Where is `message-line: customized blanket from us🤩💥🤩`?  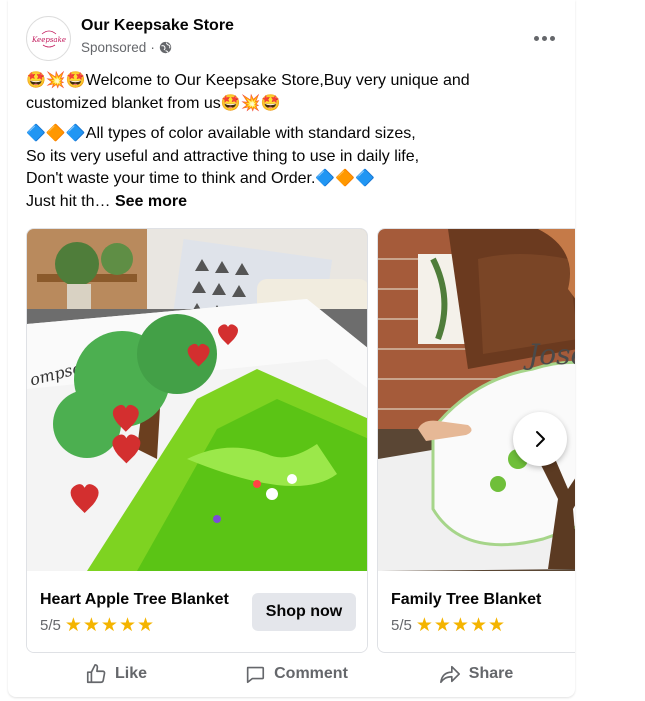 message-line: customized blanket from us🤩💥🤩 is located at coordinates (153, 103).